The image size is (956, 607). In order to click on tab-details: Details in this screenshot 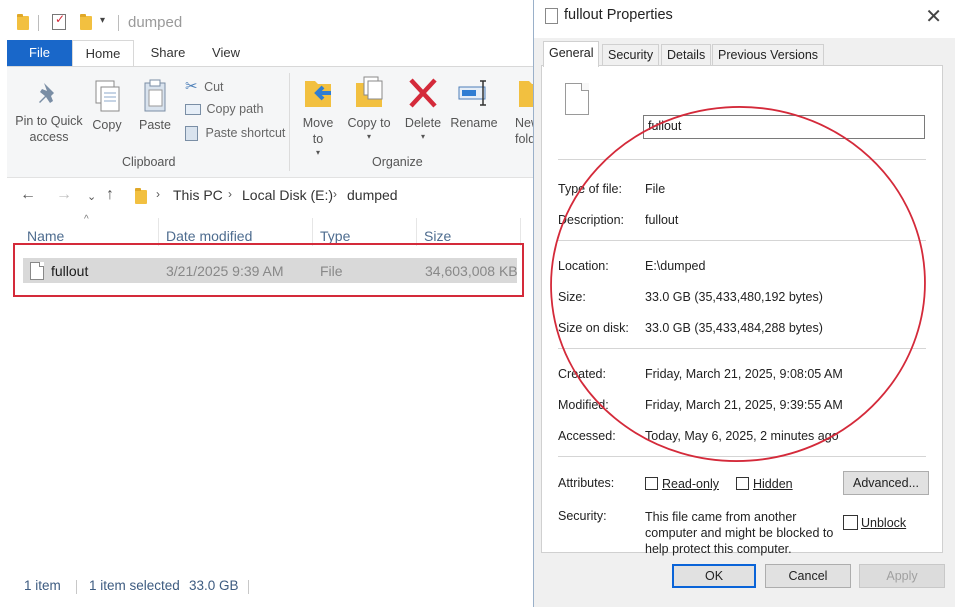, I will do `click(686, 54)`.